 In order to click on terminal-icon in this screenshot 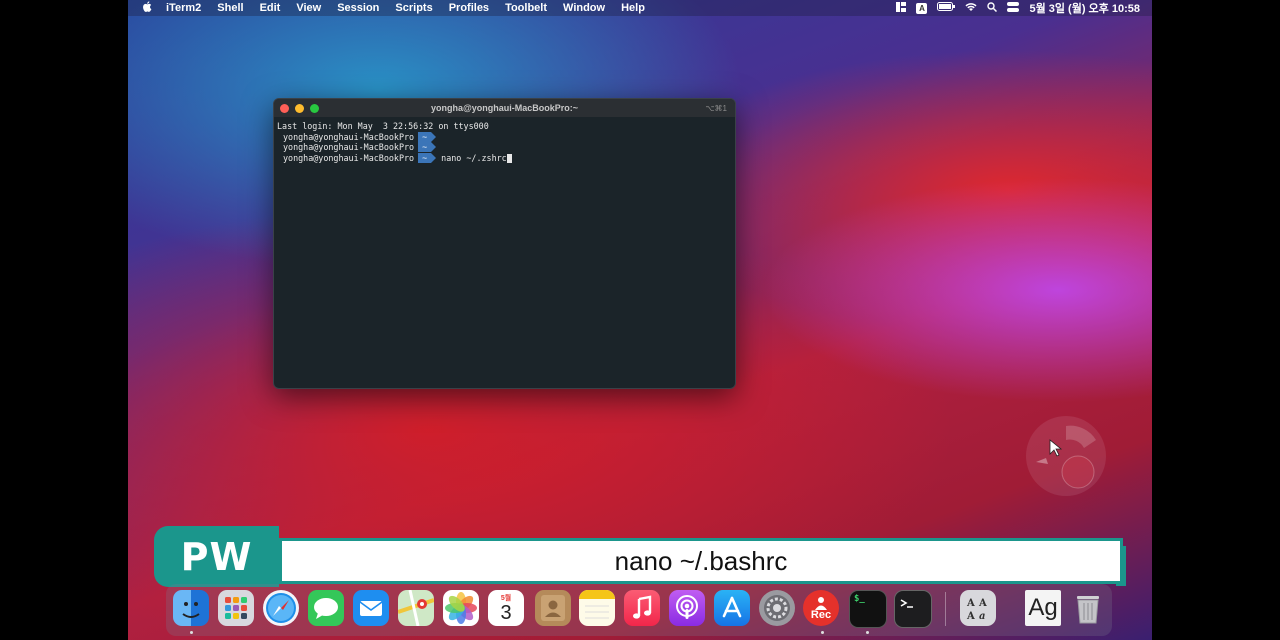, I will do `click(913, 609)`.